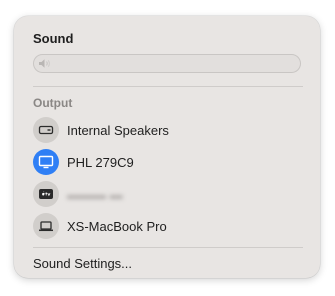 The width and height of the screenshot is (335, 296). I want to click on device-label: PHL 279C9, so click(100, 162).